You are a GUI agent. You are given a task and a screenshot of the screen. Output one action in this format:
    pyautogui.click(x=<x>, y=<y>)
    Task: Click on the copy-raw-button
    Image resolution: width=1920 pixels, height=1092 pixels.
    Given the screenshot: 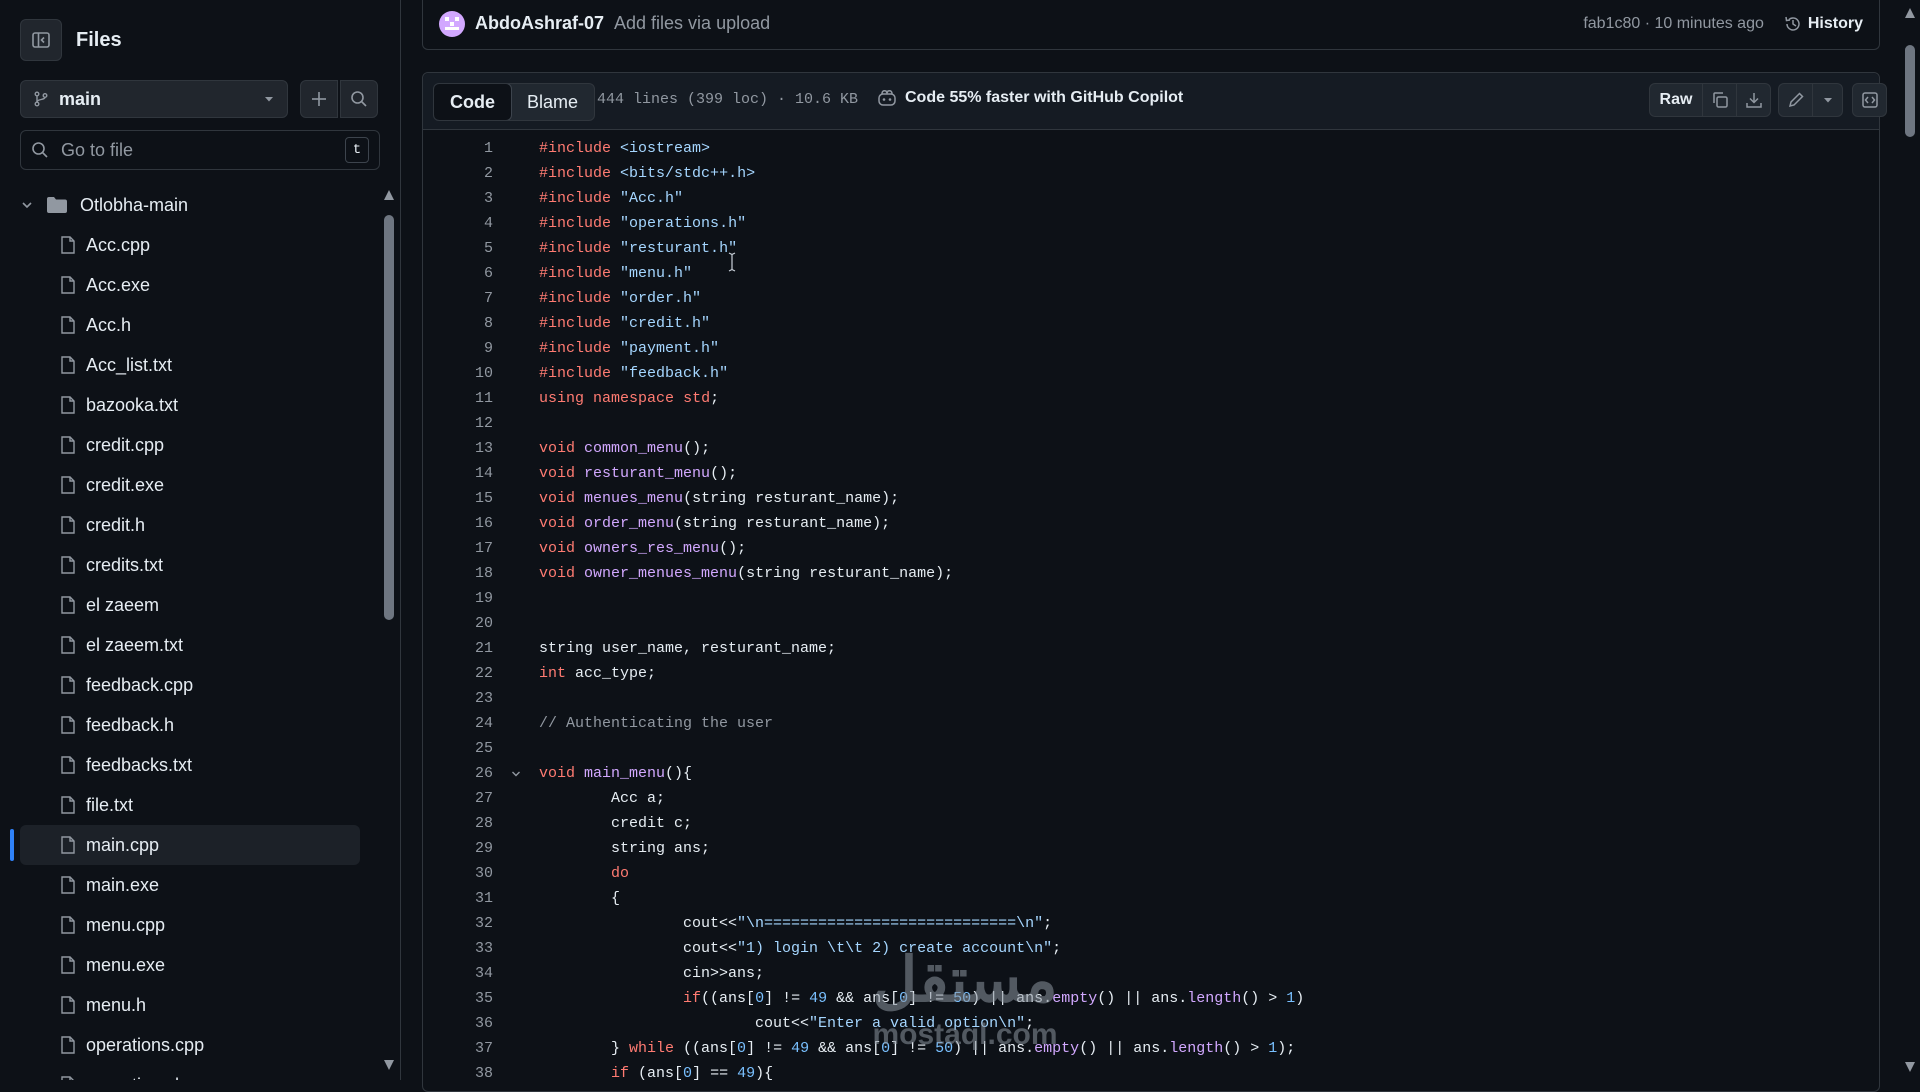 What is the action you would take?
    pyautogui.click(x=1719, y=100)
    